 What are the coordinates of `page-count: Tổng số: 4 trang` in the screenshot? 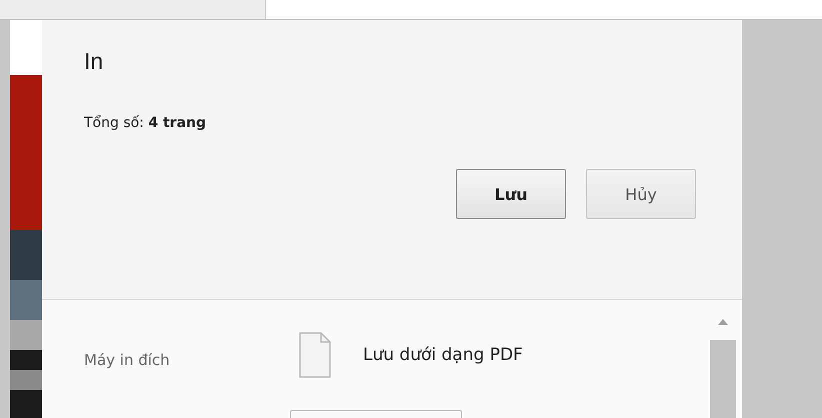 It's located at (146, 123).